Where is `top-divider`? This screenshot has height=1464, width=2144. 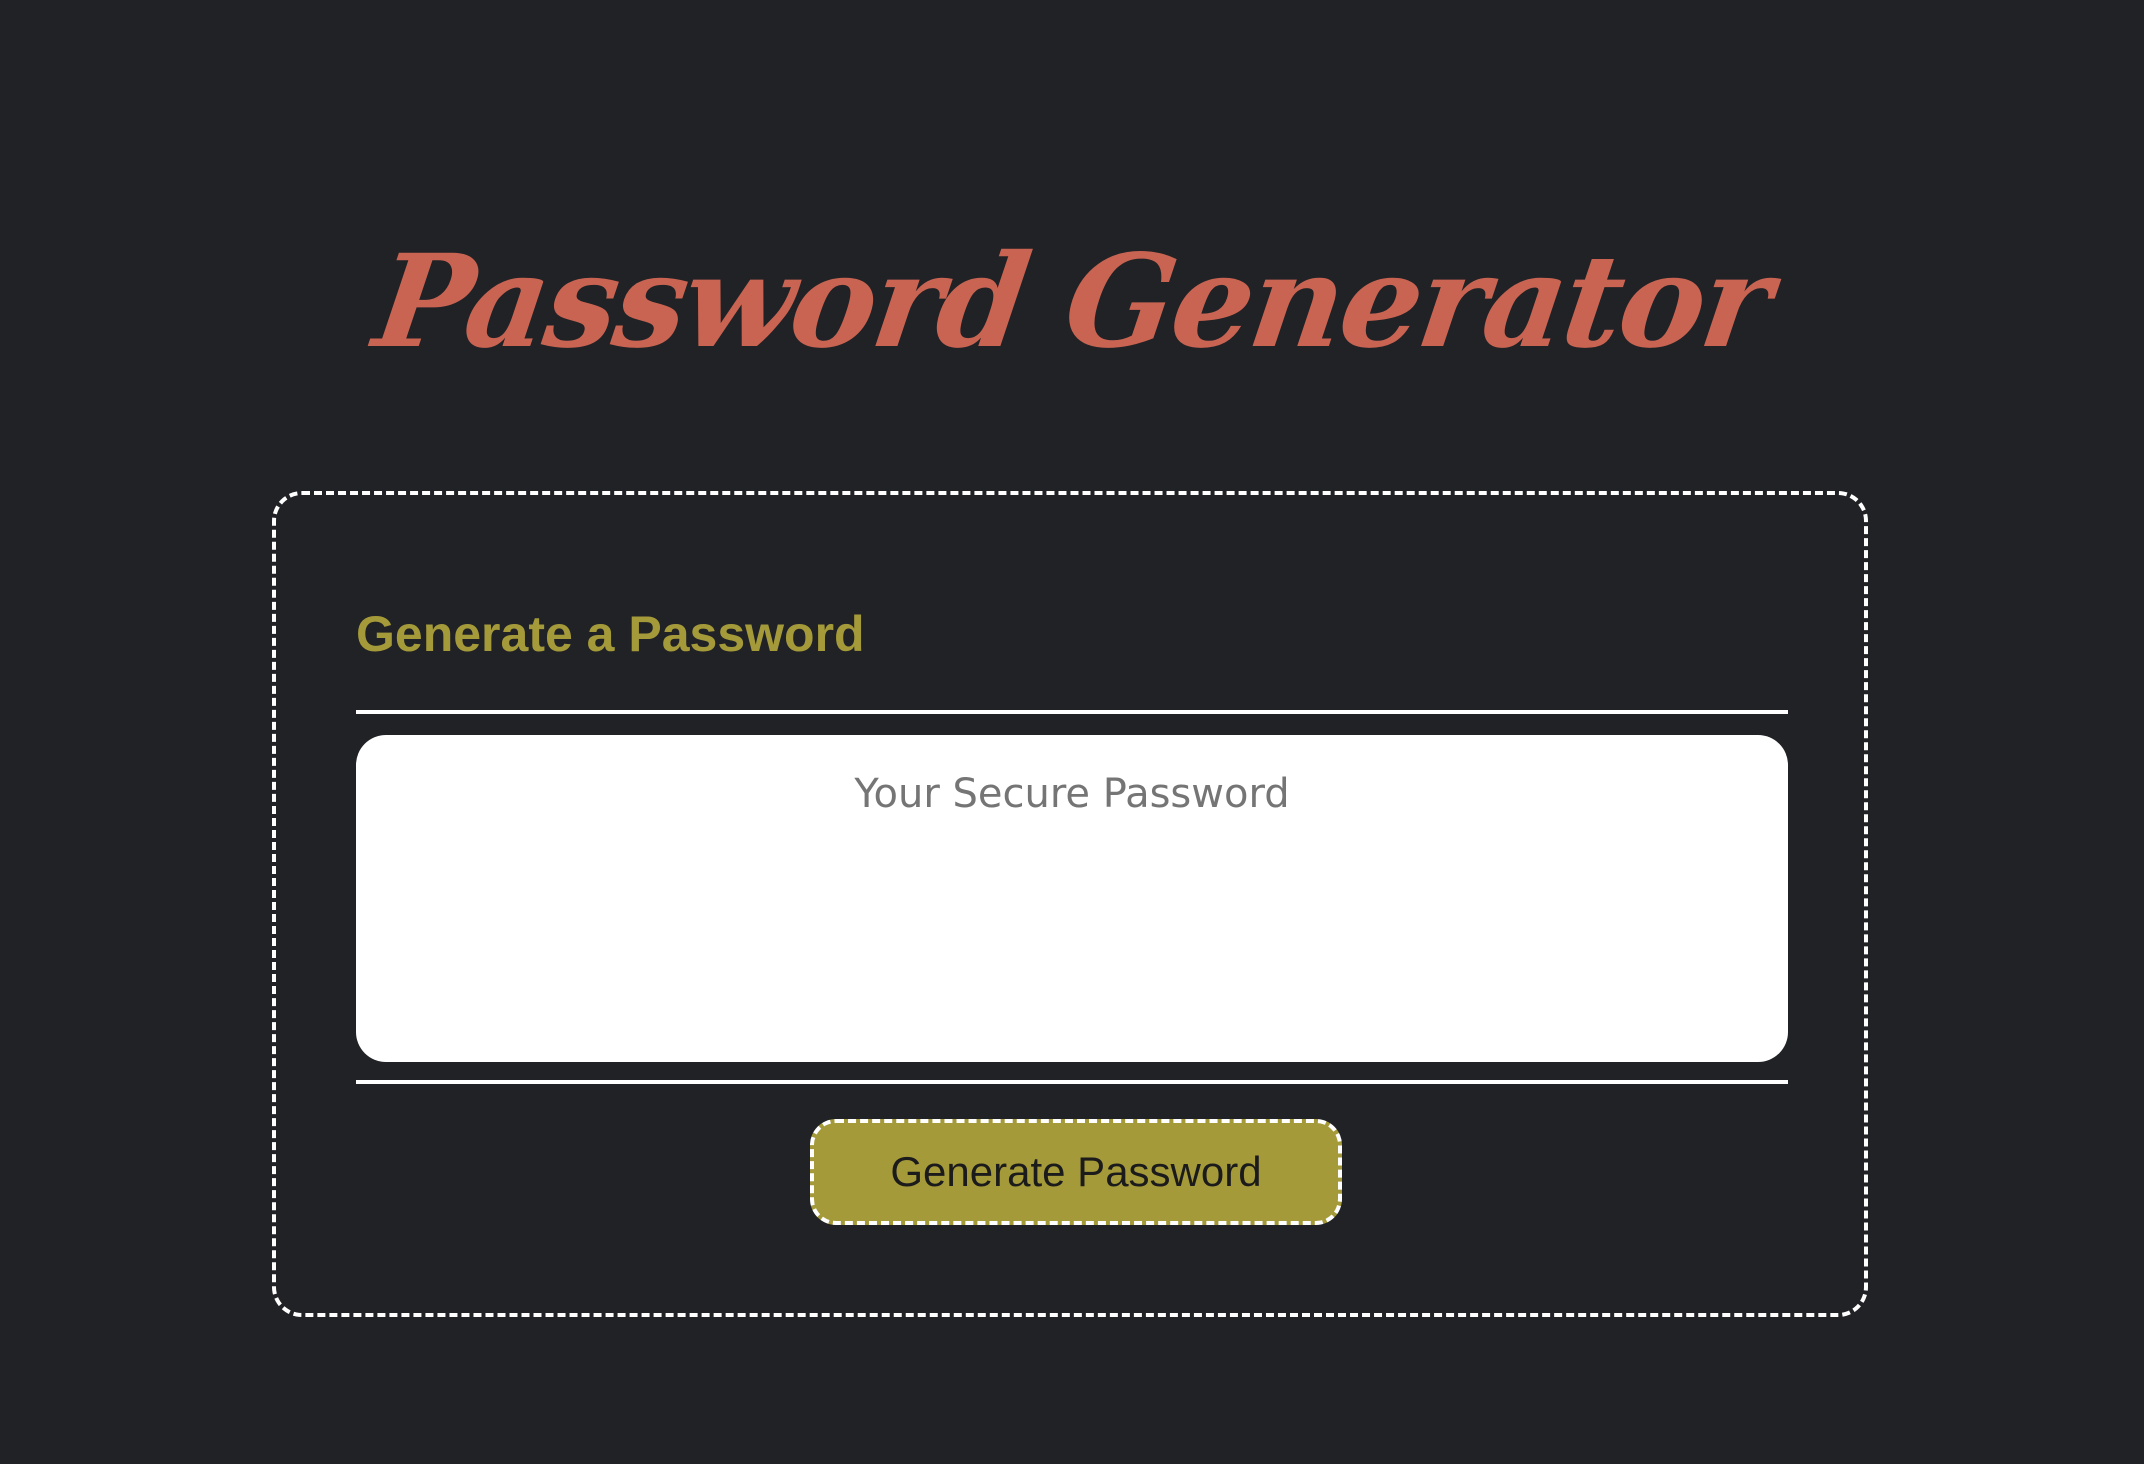 top-divider is located at coordinates (1072, 712).